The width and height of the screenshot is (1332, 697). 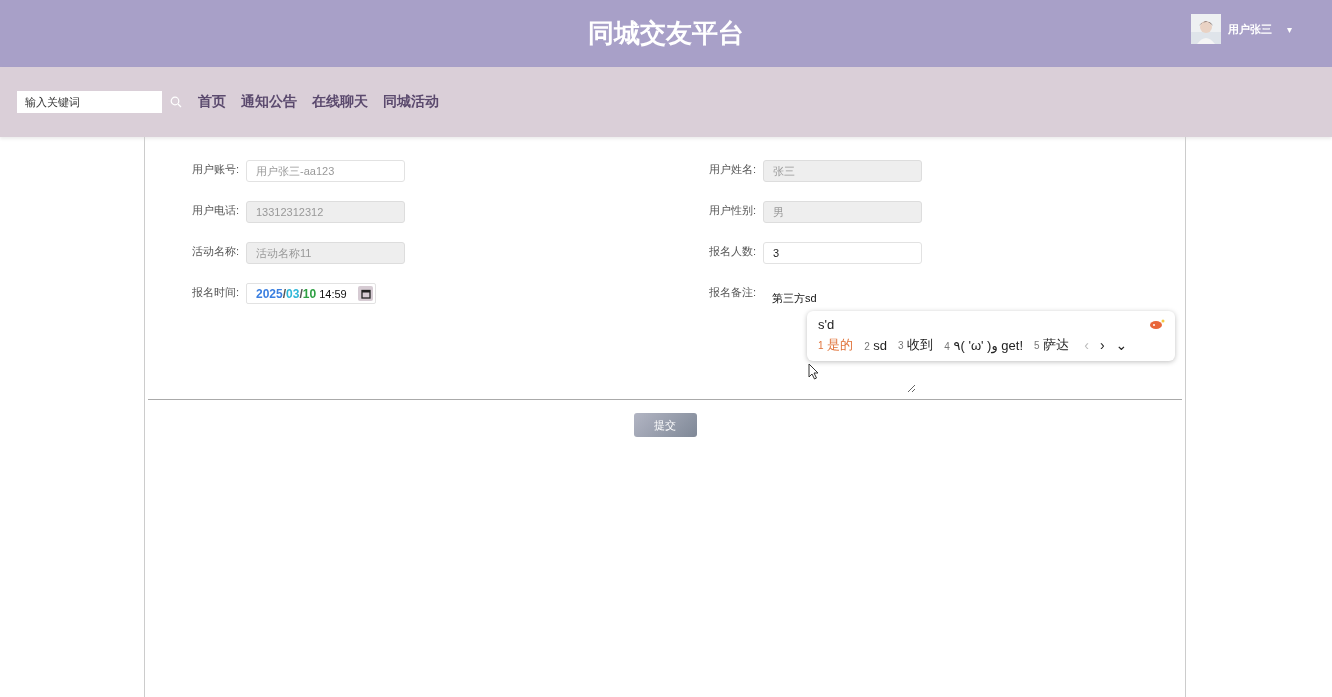 What do you see at coordinates (1102, 345) in the screenshot?
I see `next-page-button: ›` at bounding box center [1102, 345].